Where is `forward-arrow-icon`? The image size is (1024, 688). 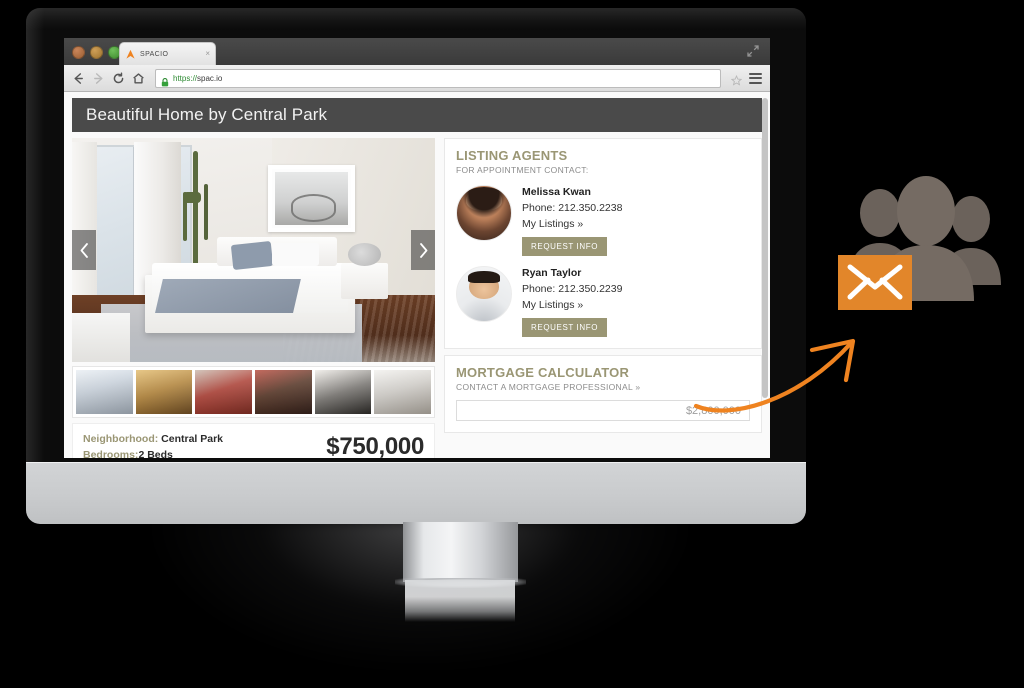
forward-arrow-icon is located at coordinates (98, 78).